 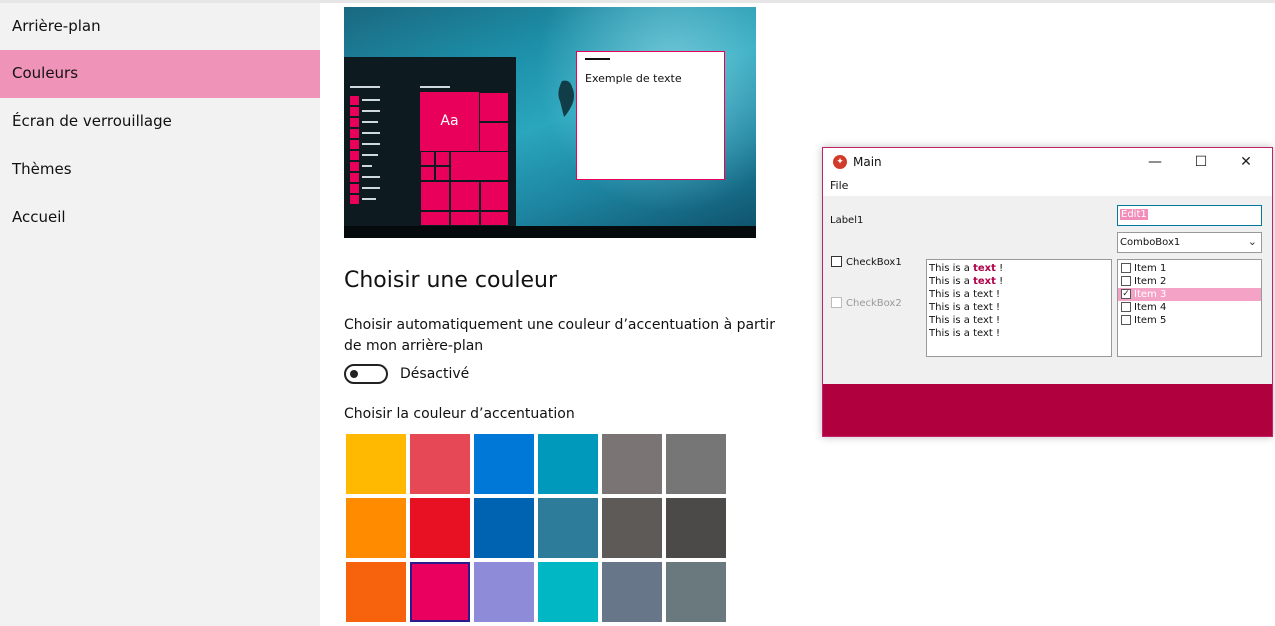 I want to click on checklist-item: Item 4, so click(x=1189, y=307).